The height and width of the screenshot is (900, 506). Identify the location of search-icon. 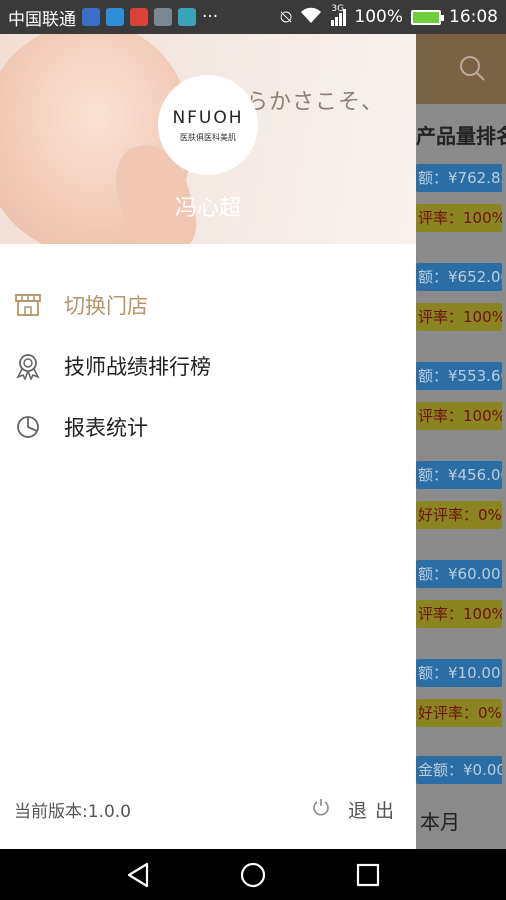
(472, 68).